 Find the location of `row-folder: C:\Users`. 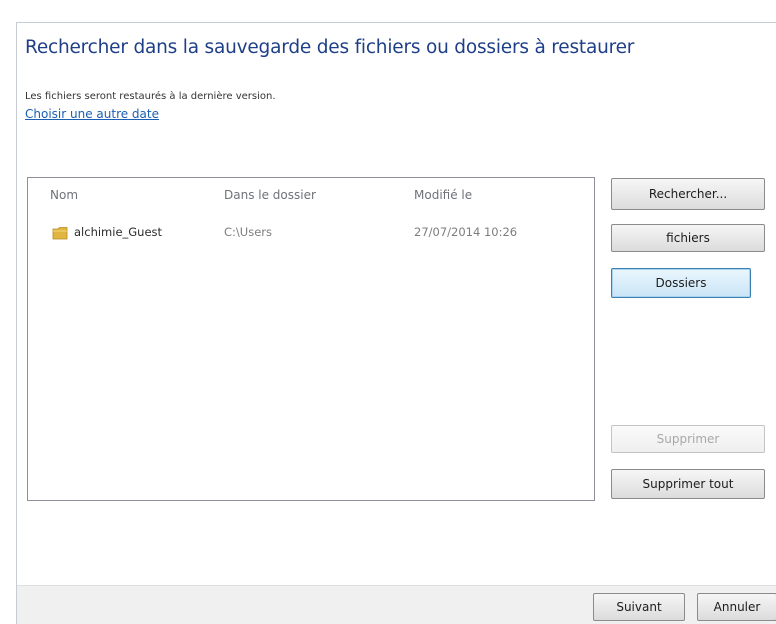

row-folder: C:\Users is located at coordinates (248, 232).